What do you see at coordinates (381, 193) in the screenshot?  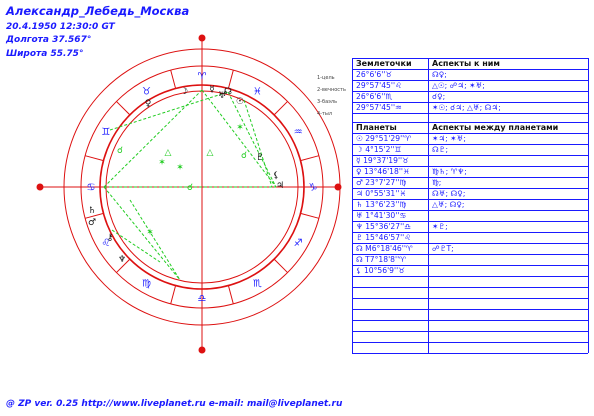 I see `planet-position: ♃ 0°55'31''♓` at bounding box center [381, 193].